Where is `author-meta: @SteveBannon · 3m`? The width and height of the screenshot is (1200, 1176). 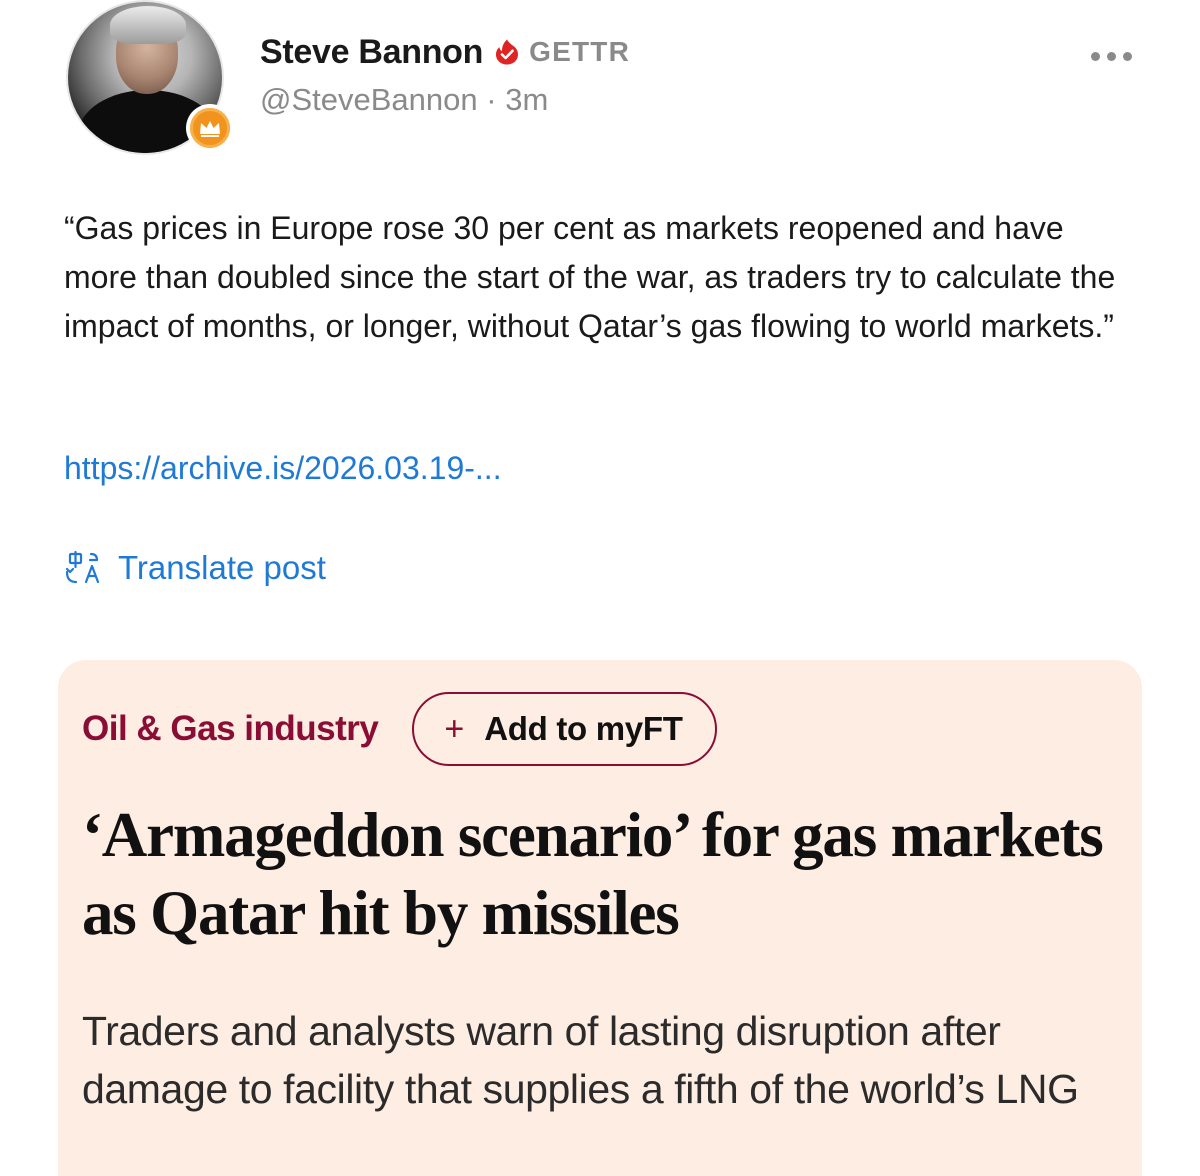
author-meta: @SteveBannon · 3m is located at coordinates (404, 100).